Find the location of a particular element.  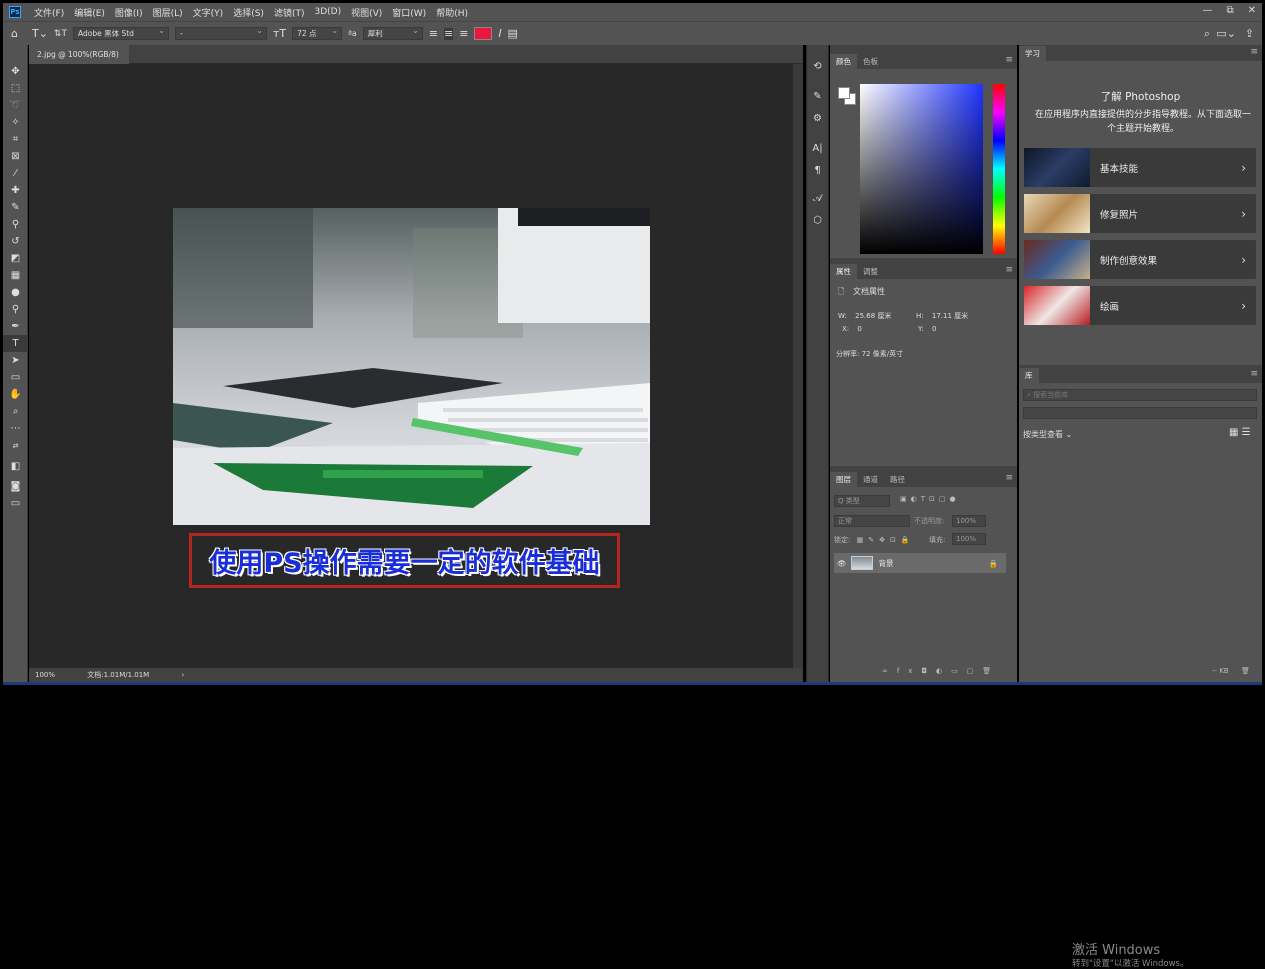

move-tool-icon: ✥ is located at coordinates (15, 71).